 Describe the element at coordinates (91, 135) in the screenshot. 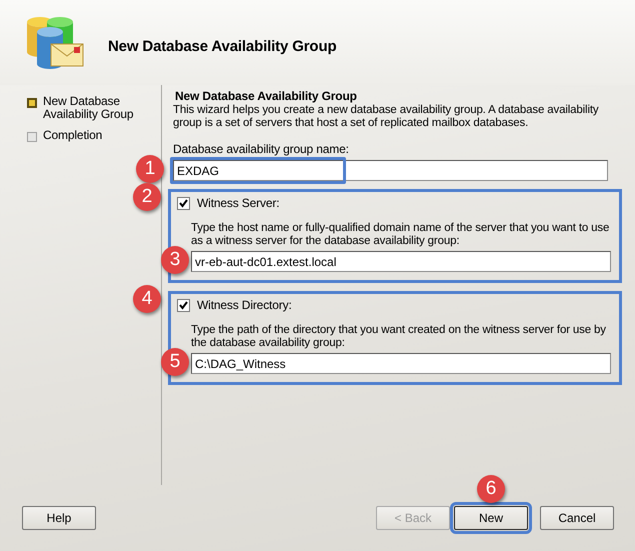

I see `wizard-step: Completion` at that location.